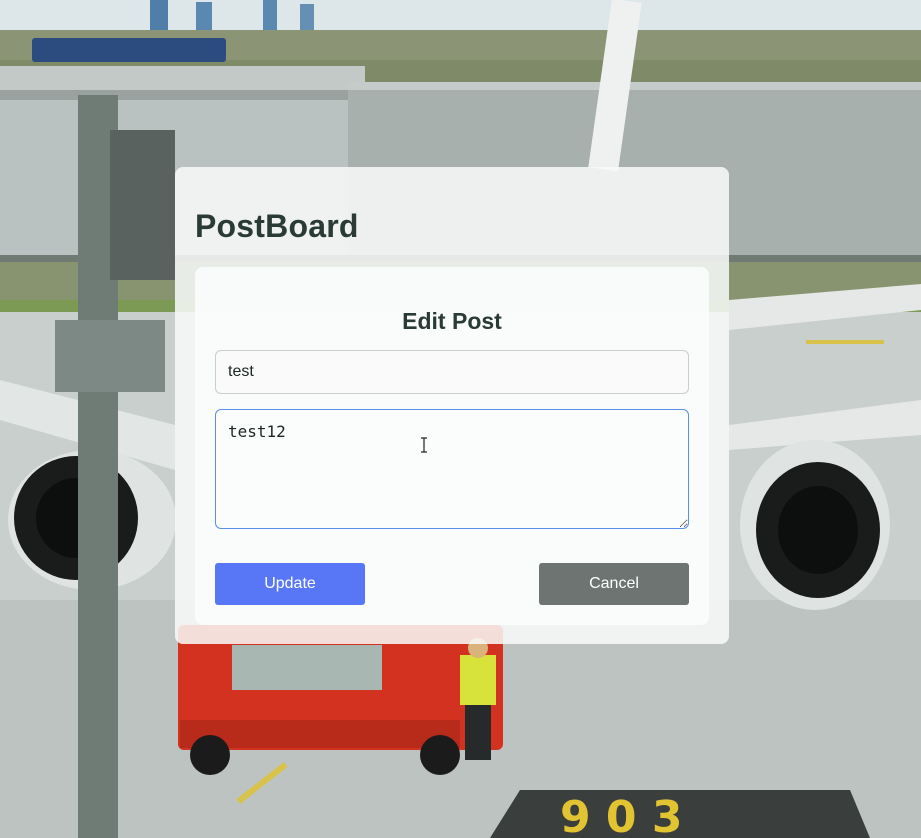  Describe the element at coordinates (452, 321) in the screenshot. I see `edit-post-heading: Edit Post` at that location.